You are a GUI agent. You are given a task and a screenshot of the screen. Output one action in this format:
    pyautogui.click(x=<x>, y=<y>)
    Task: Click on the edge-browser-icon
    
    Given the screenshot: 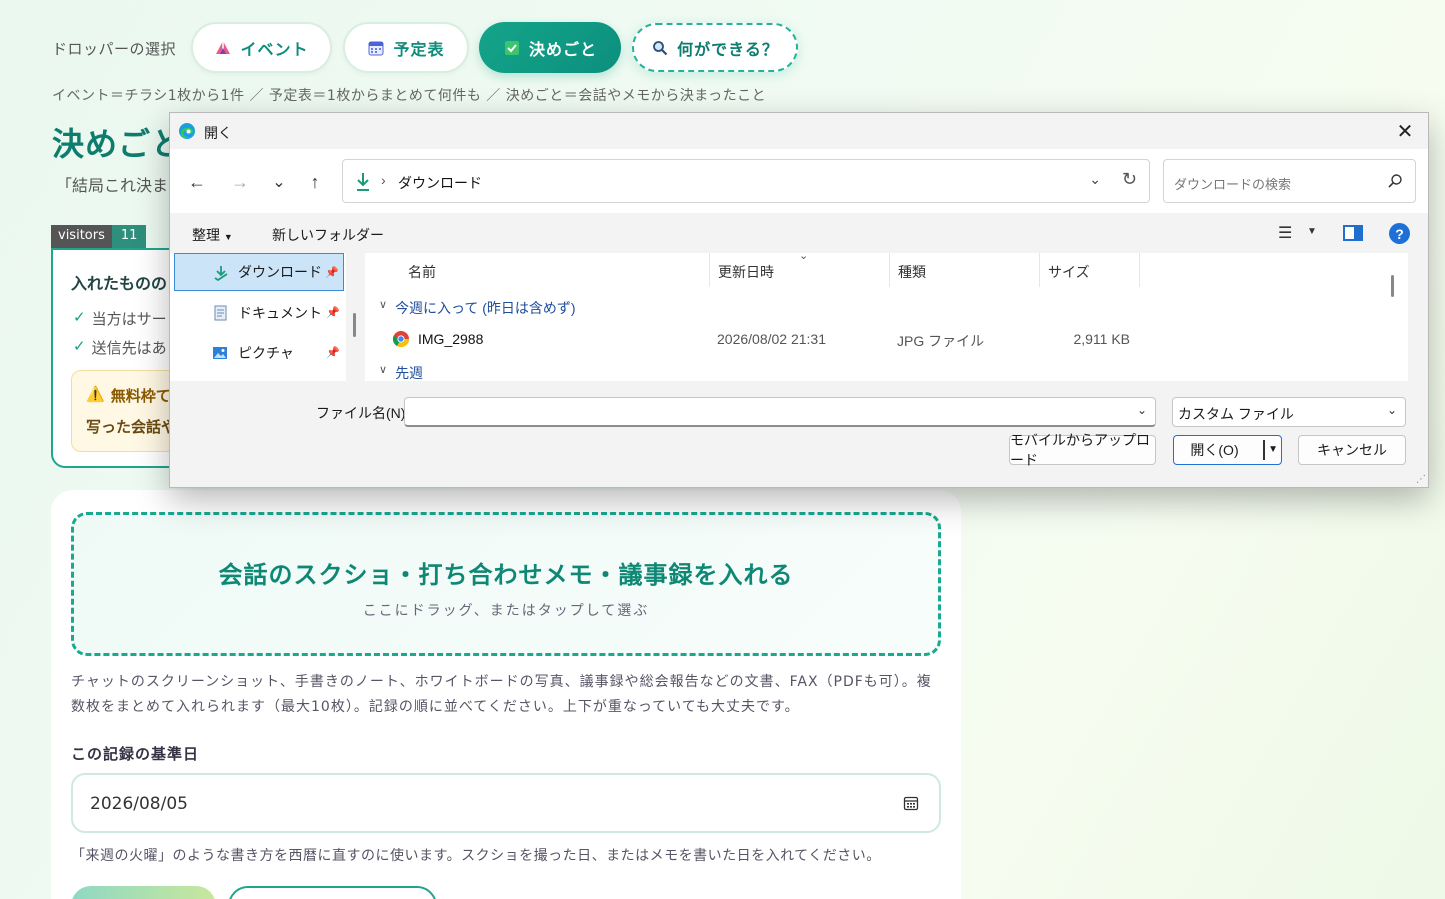 What is the action you would take?
    pyautogui.click(x=187, y=131)
    